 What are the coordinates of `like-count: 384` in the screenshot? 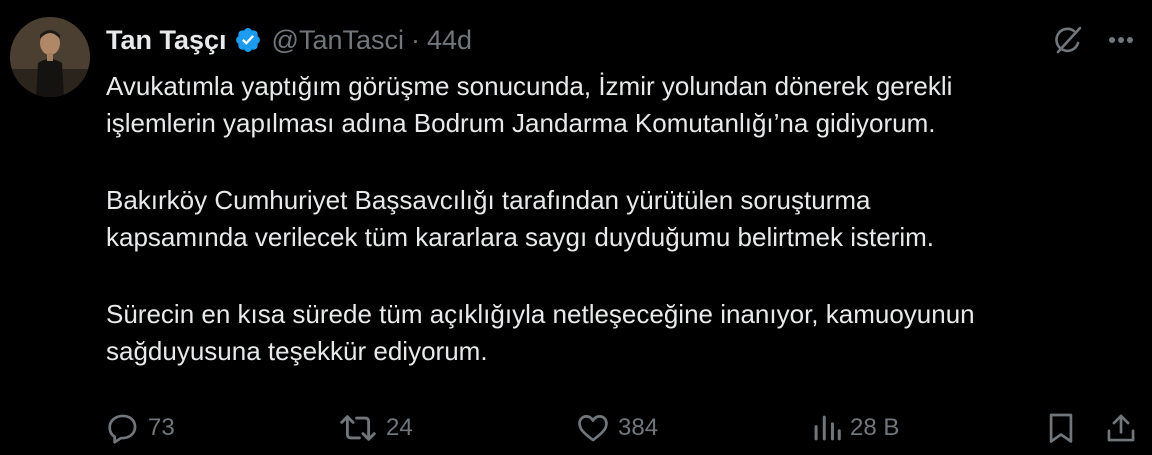 It's located at (638, 427).